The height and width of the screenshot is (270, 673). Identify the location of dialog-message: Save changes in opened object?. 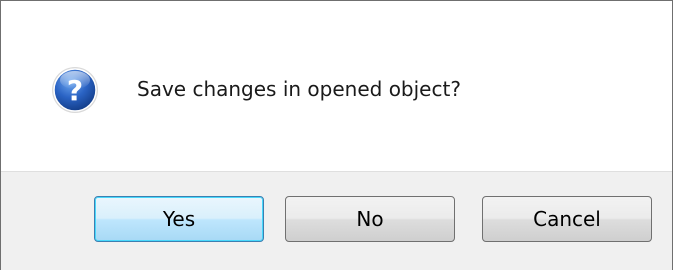
(299, 89).